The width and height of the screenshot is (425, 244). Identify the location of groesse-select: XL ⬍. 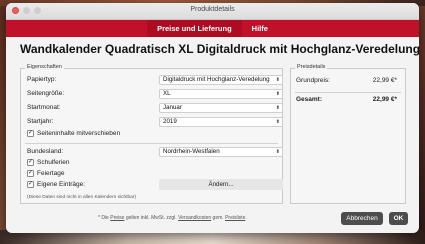
(221, 94).